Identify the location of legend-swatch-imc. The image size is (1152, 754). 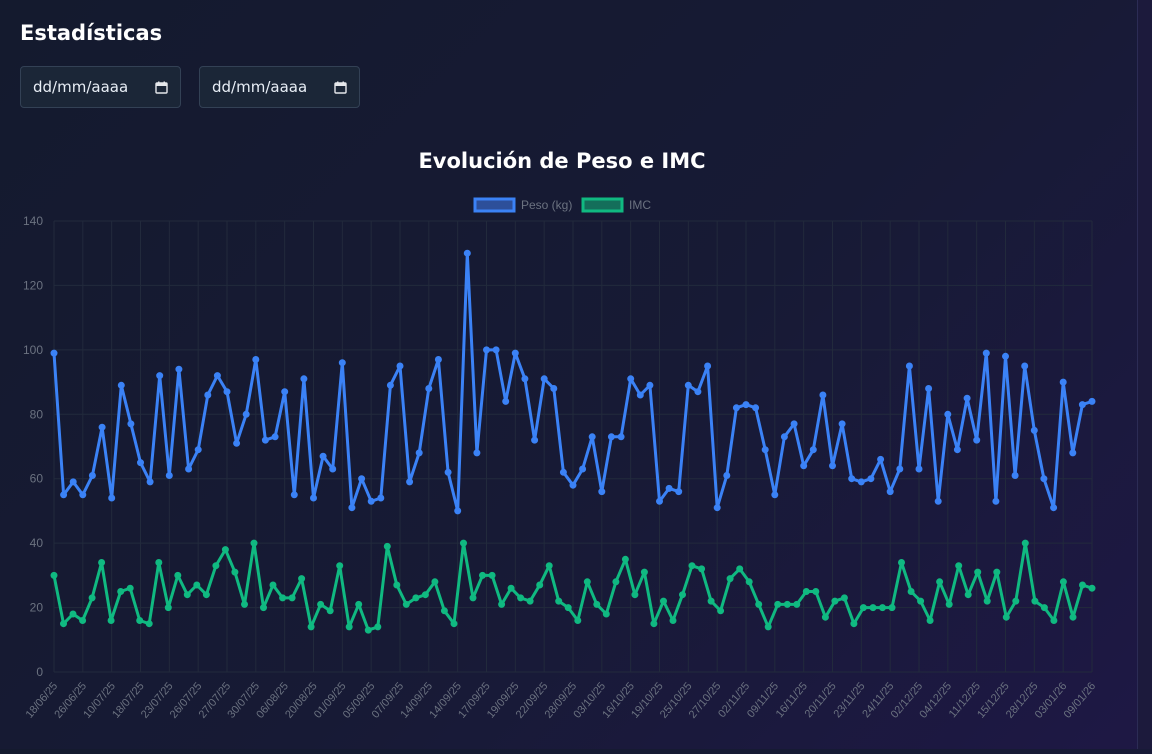
(602, 205).